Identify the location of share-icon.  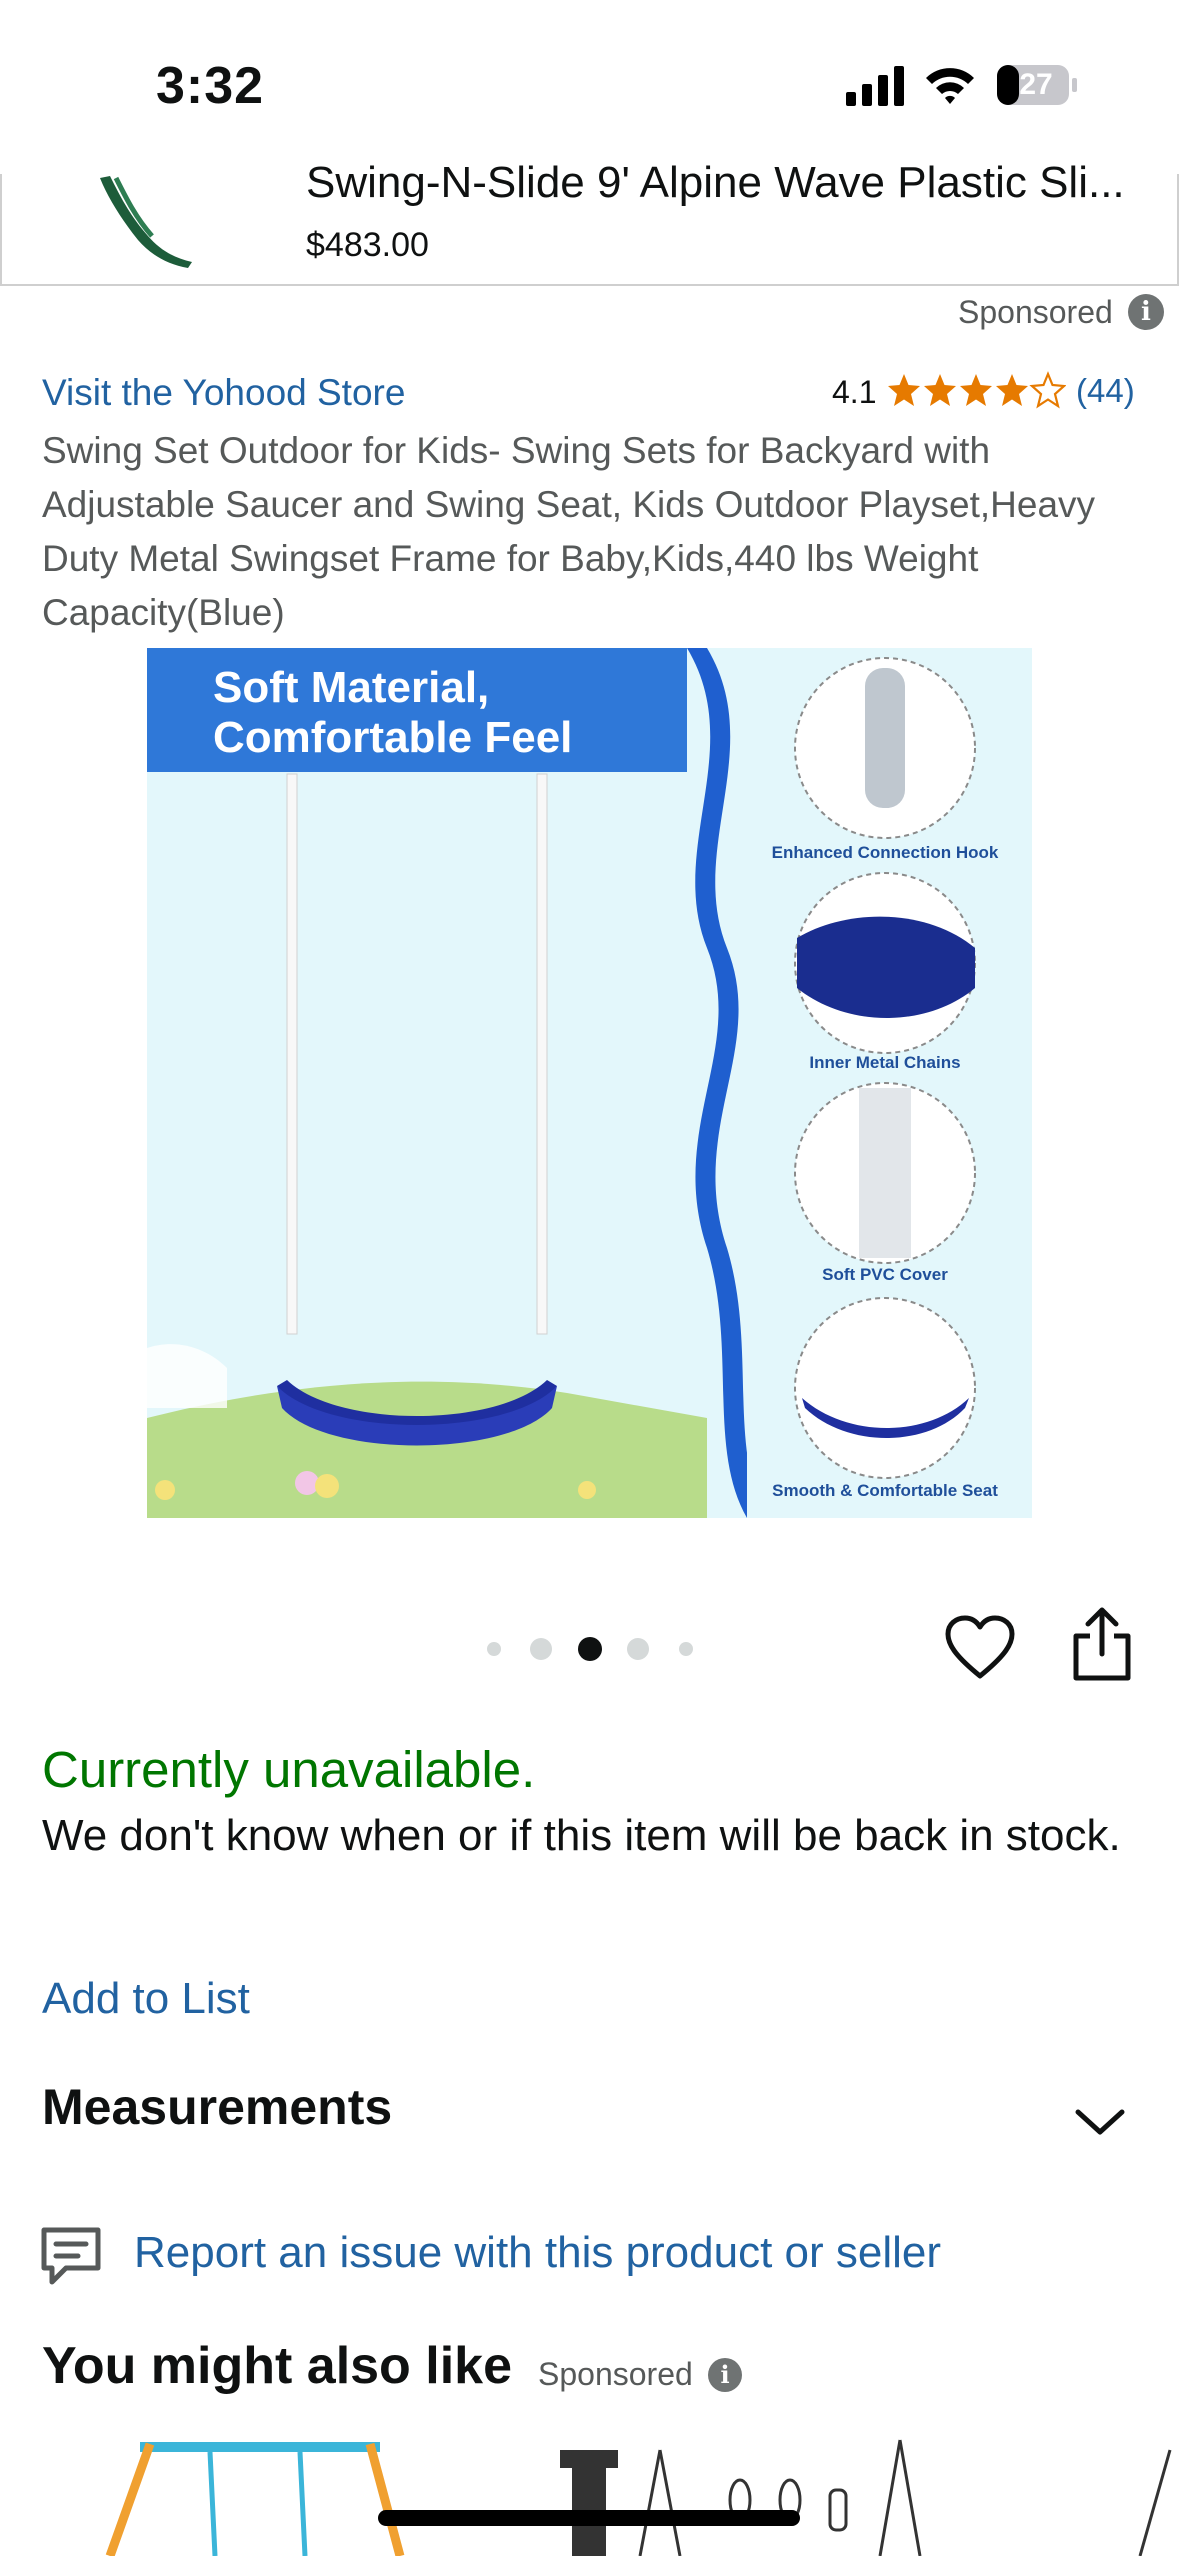
(1102, 1644).